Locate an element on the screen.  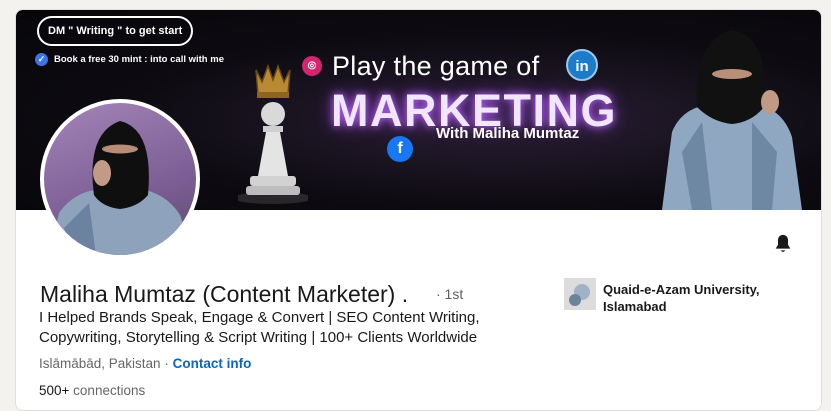
dm-writing-pill: DM " Writing " to get start is located at coordinates (115, 31).